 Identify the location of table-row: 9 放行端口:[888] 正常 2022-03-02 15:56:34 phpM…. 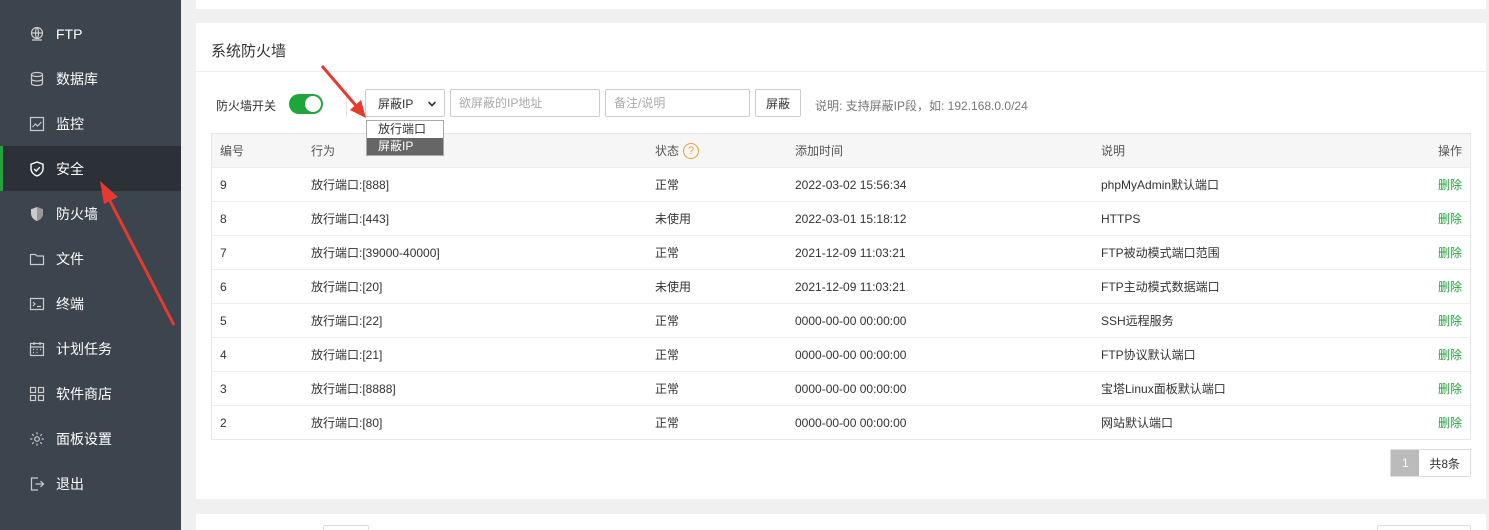
(841, 184).